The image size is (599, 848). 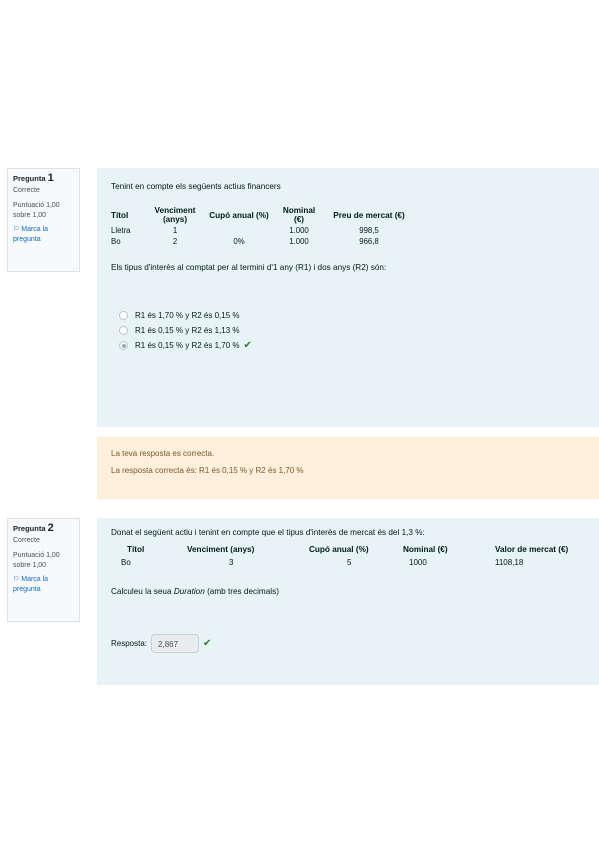 I want to click on table-cell: 3, so click(x=231, y=562).